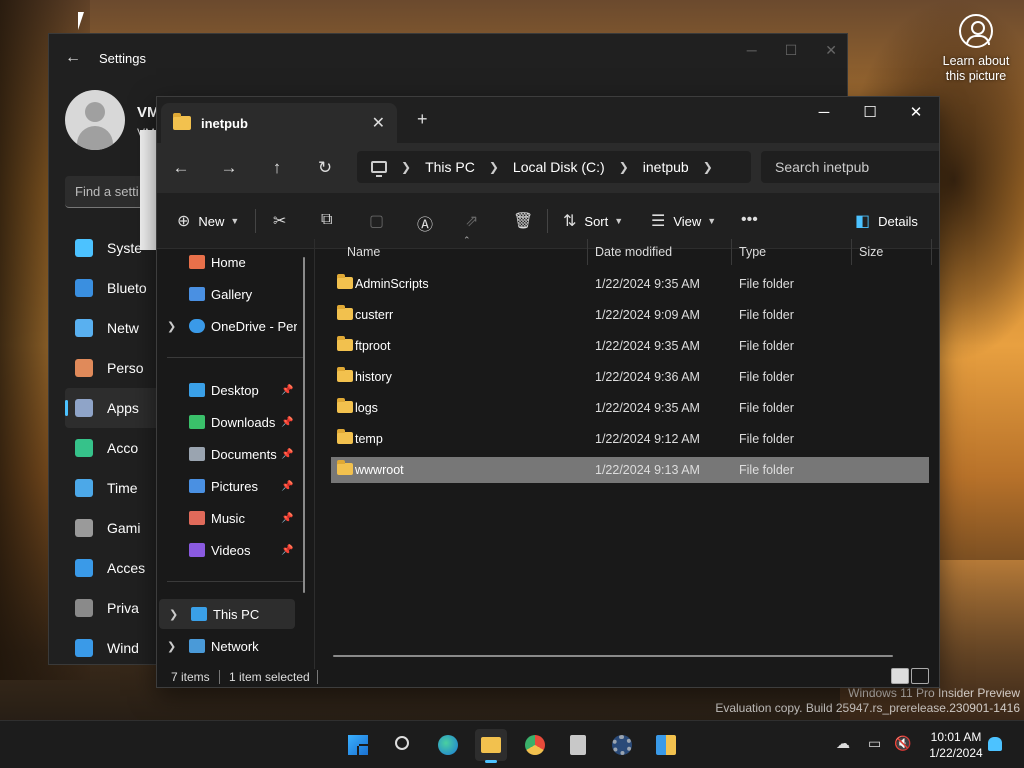 The width and height of the screenshot is (1024, 768). Describe the element at coordinates (630, 284) in the screenshot. I see `table-row: AdminScripts 1/22/2024 9:35 AM File folder` at that location.